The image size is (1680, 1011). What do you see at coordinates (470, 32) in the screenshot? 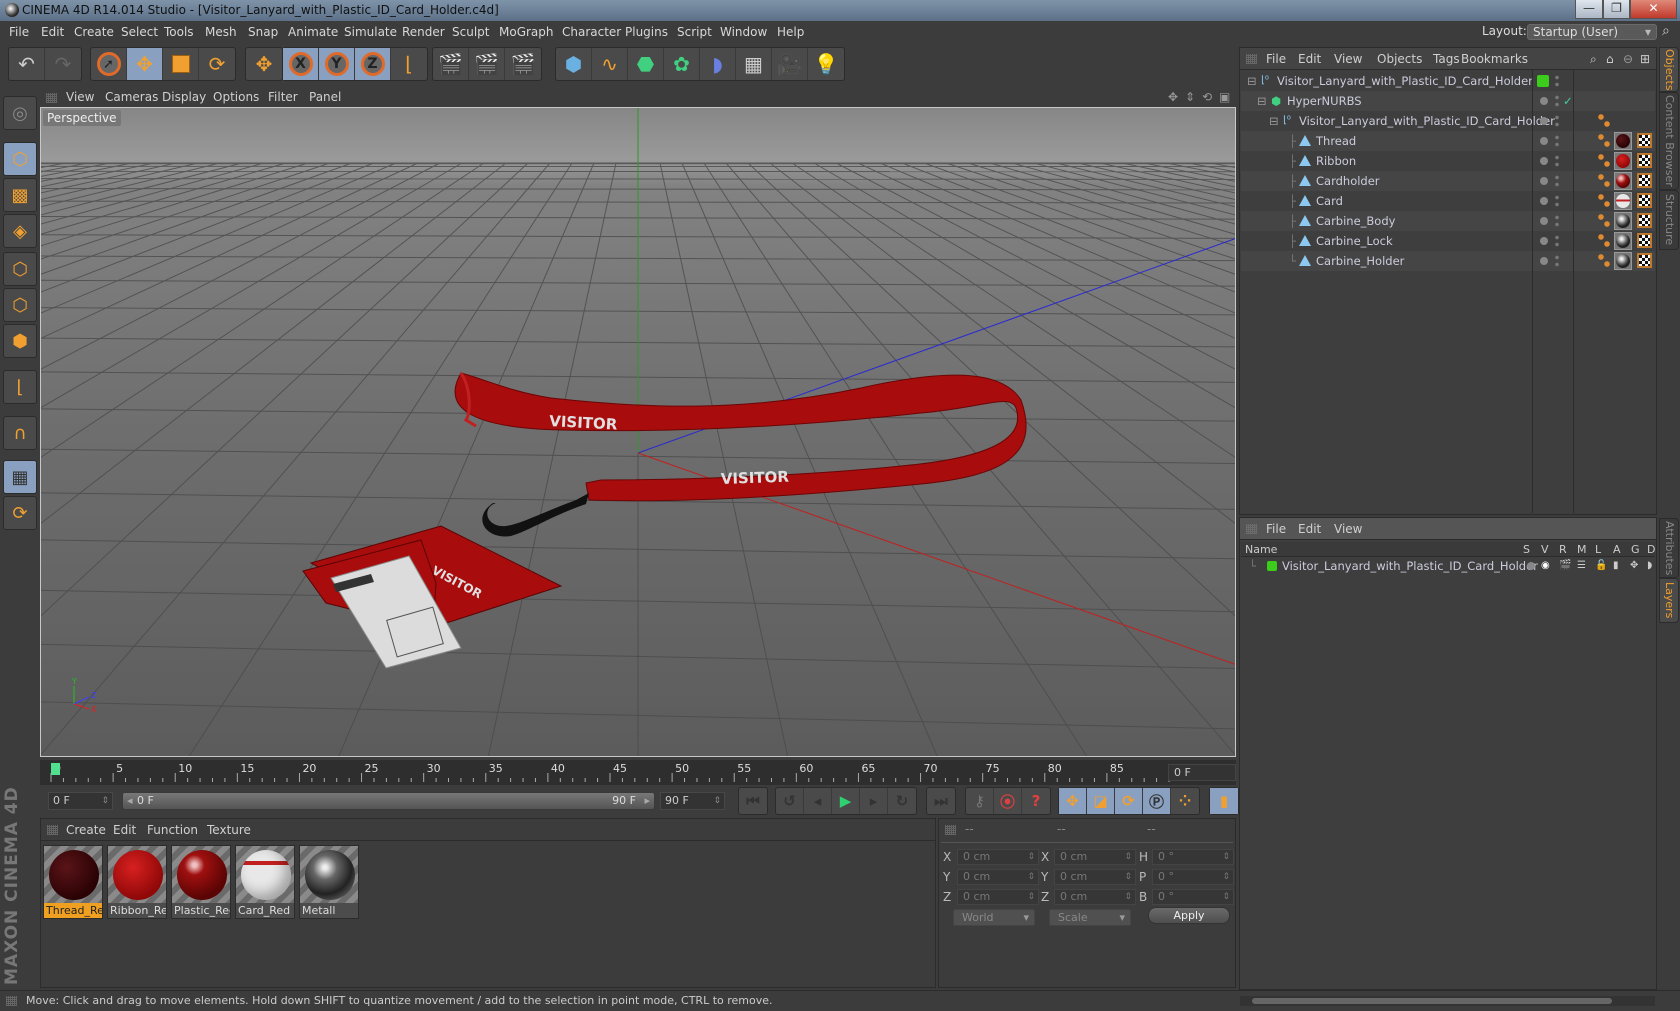
I see `menu-sculpt: Sculpt` at bounding box center [470, 32].